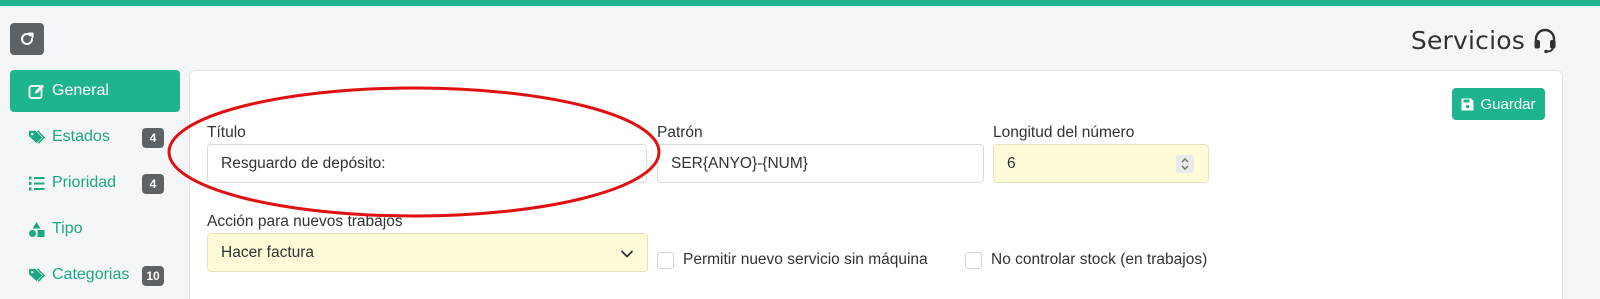 Image resolution: width=1600 pixels, height=299 pixels. I want to click on sidebar-item-label: Estados, so click(81, 136).